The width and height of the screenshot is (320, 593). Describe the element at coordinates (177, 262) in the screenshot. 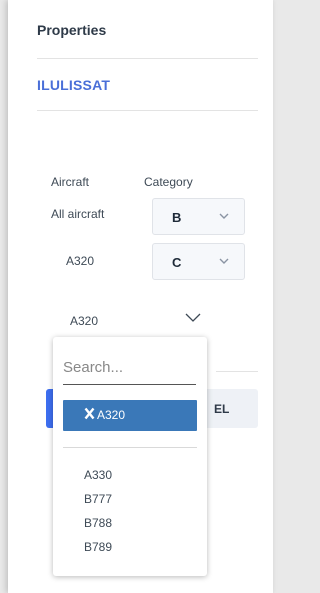

I see `category-select-value: C` at that location.